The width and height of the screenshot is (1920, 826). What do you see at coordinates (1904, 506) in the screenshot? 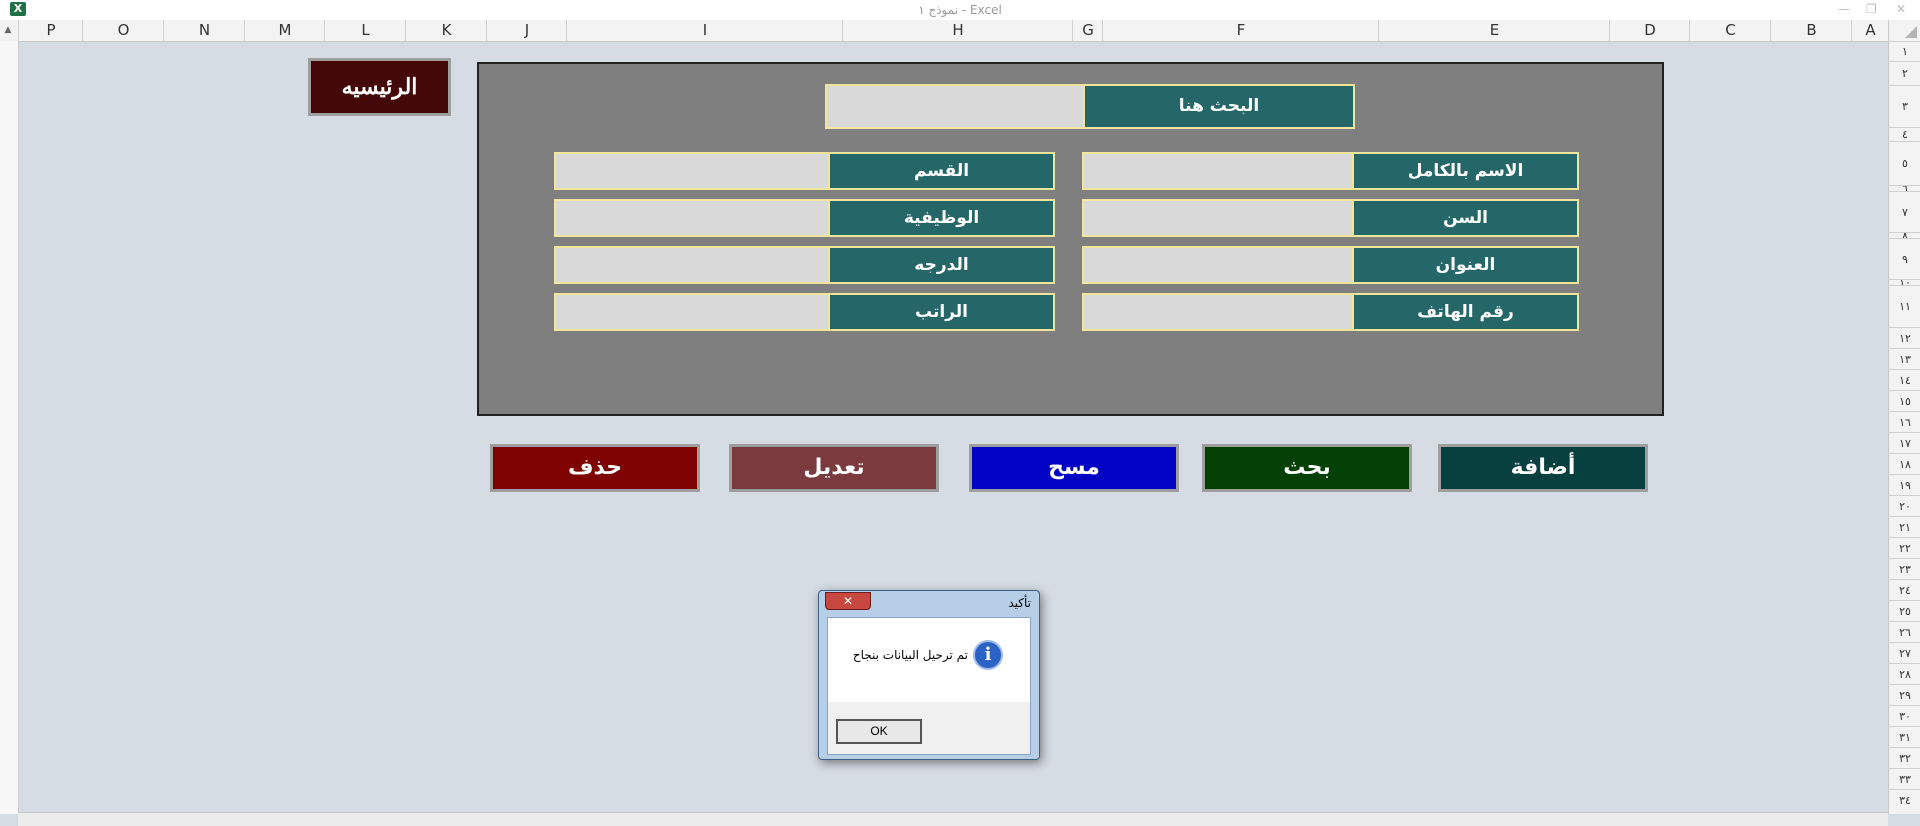
I see `row-header-20: ٢٠` at bounding box center [1904, 506].